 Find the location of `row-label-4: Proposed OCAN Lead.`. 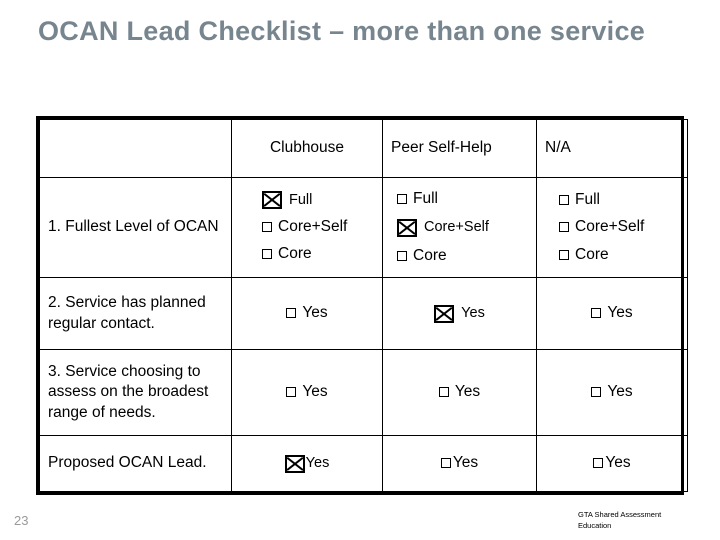

row-label-4: Proposed OCAN Lead. is located at coordinates (127, 463).